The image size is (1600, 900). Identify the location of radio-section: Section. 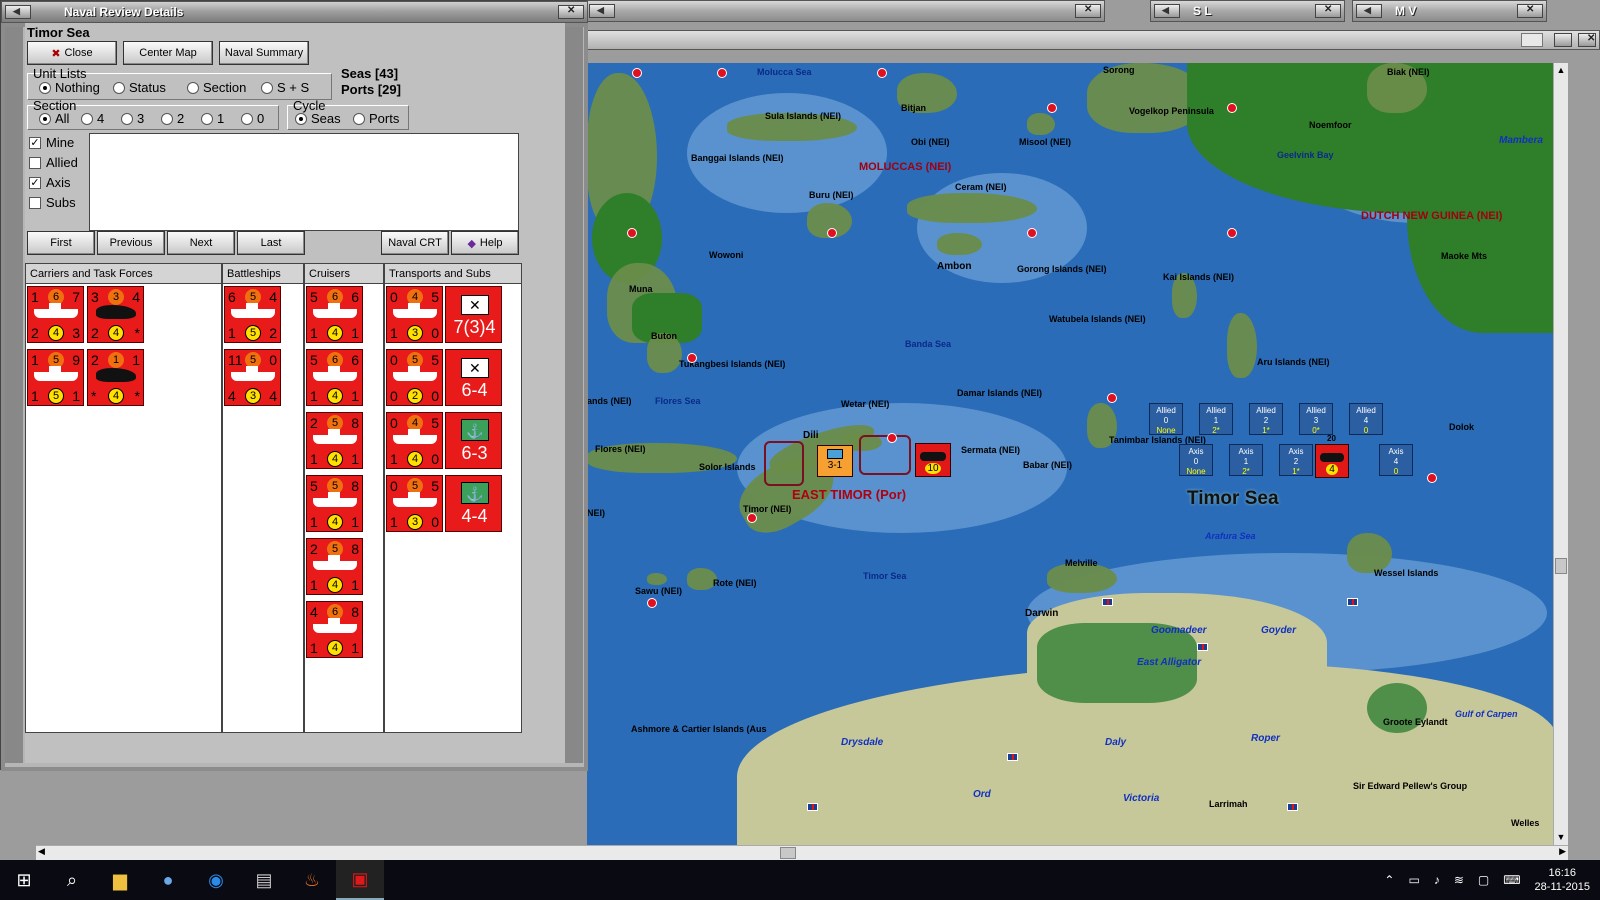
(216, 87).